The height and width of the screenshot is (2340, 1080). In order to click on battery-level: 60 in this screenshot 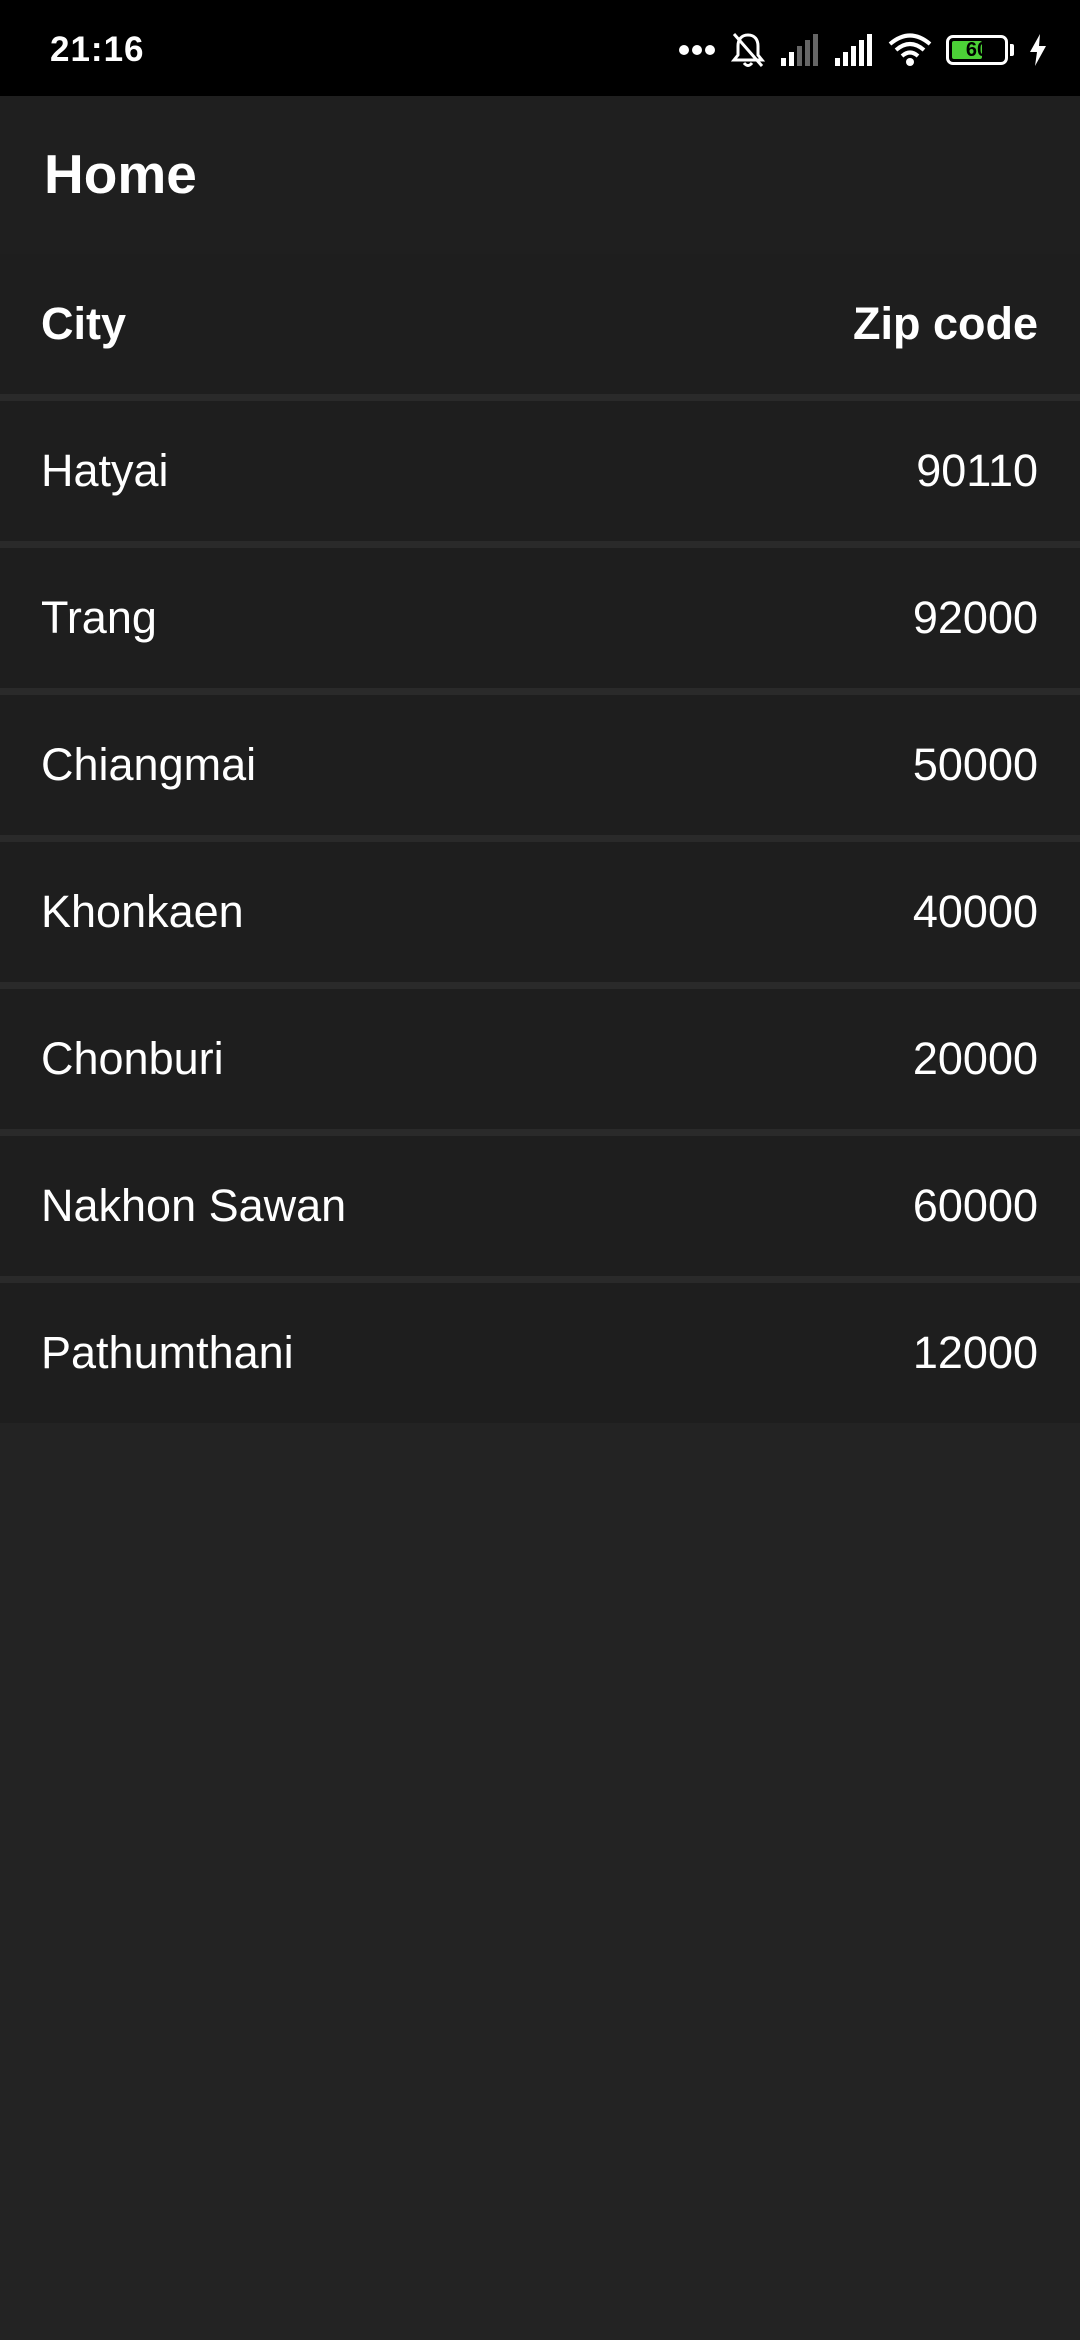, I will do `click(977, 49)`.